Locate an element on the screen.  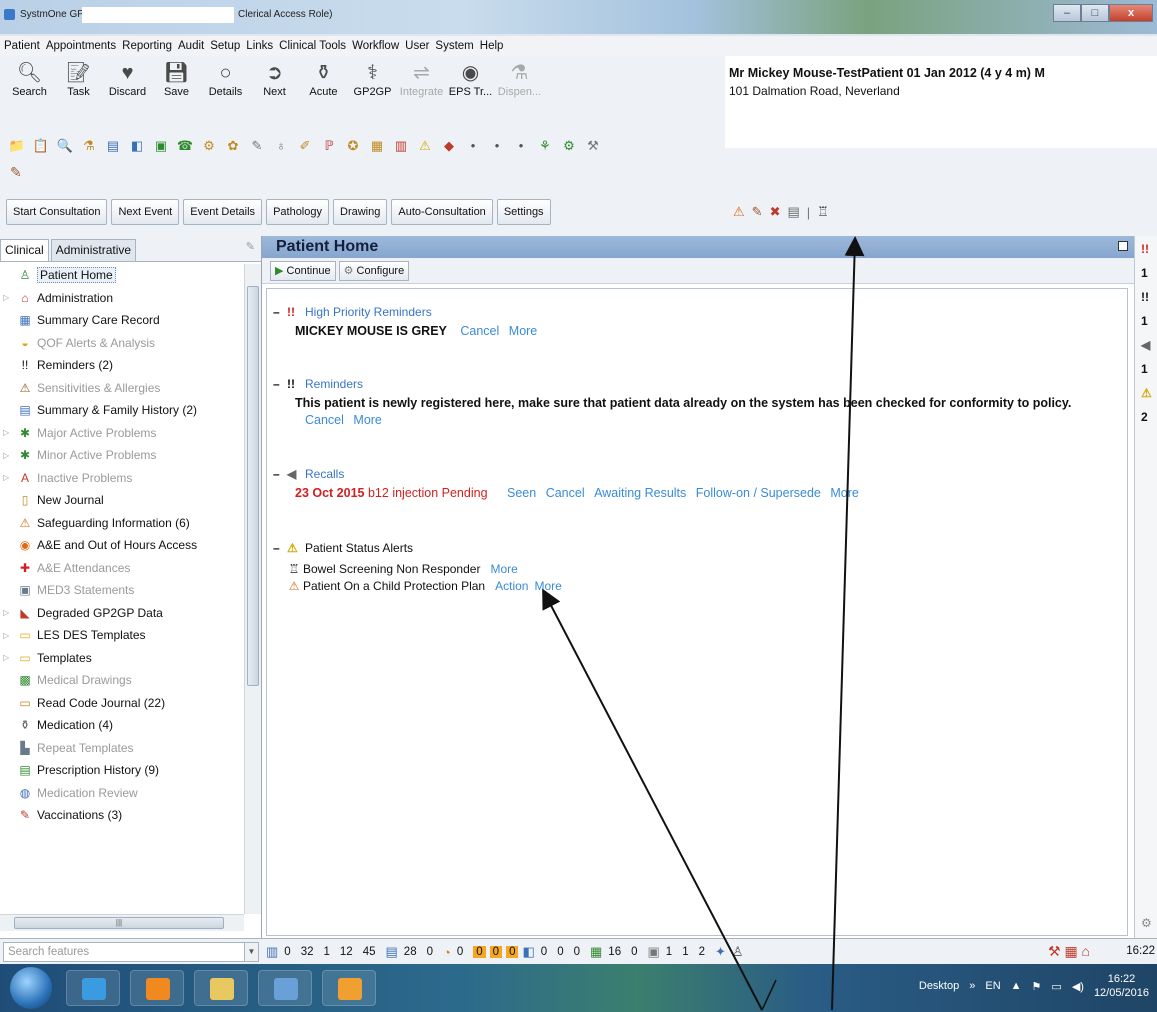
sidebar-item-administration: ▷ ⌂ Administration is located at coordinates (122, 298).